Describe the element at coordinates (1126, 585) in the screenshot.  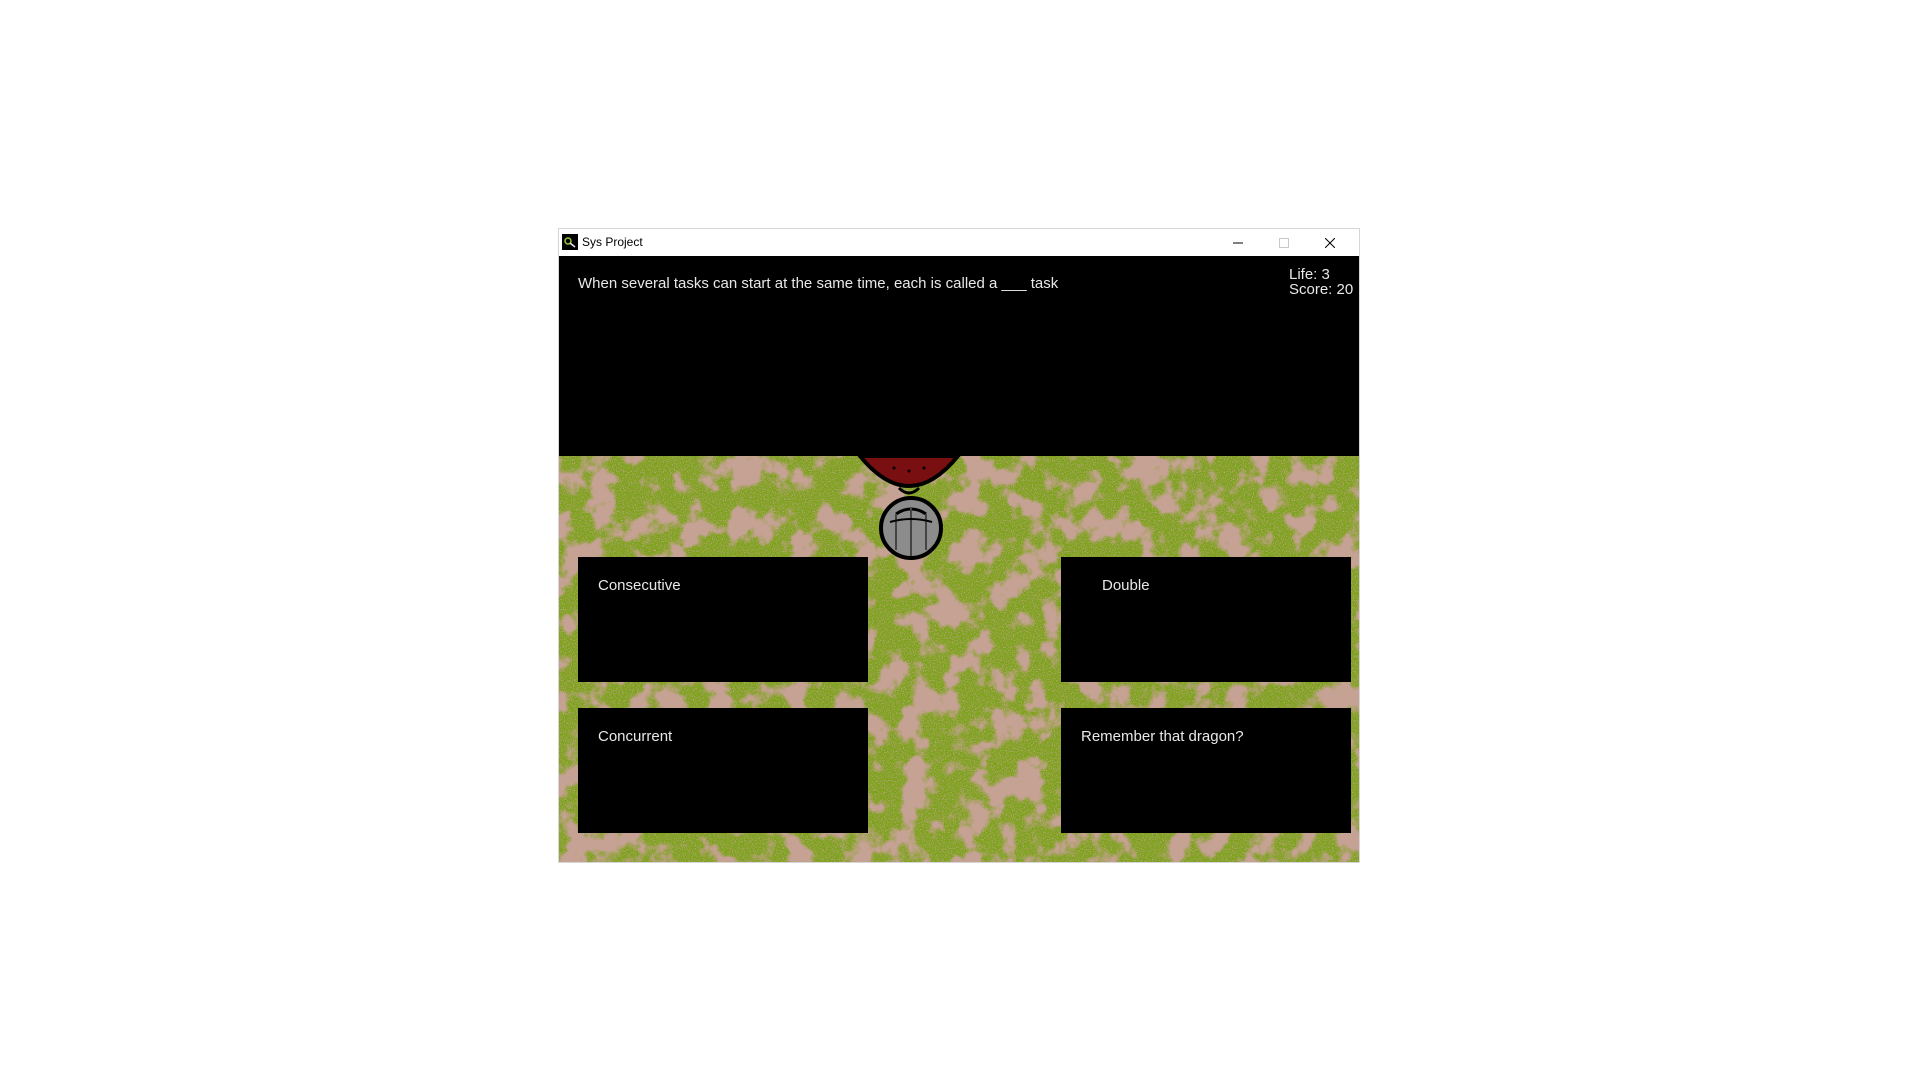
I see `answer-label: Double` at that location.